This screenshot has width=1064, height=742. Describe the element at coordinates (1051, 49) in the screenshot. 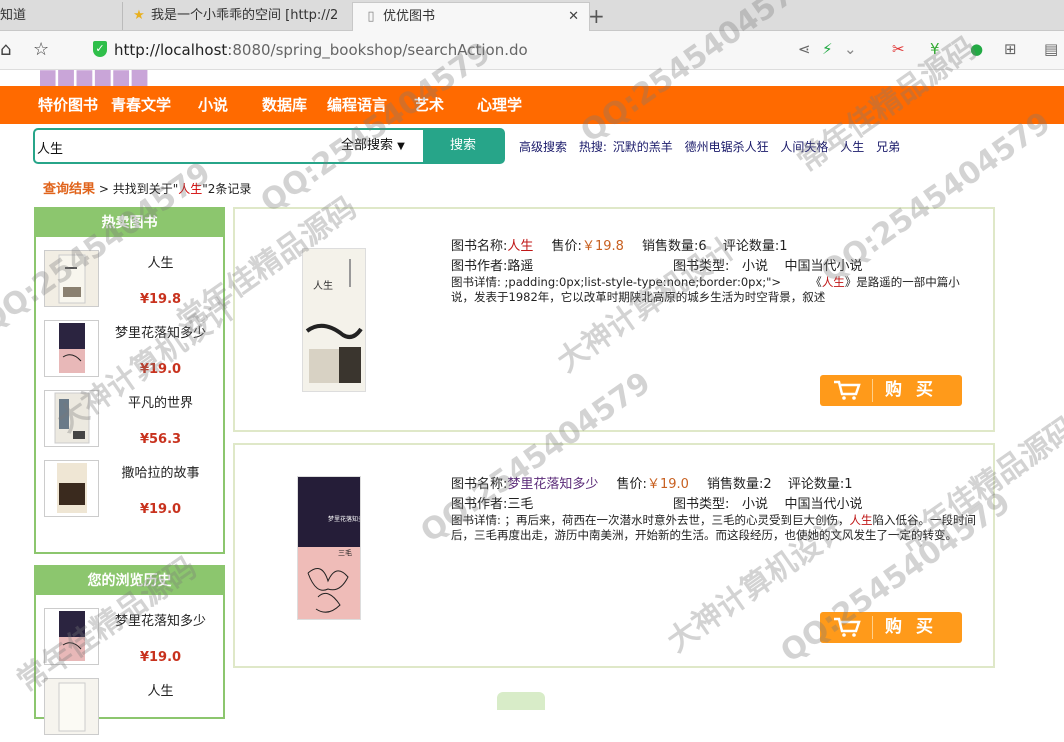

I see `menu-icon: ▤` at that location.